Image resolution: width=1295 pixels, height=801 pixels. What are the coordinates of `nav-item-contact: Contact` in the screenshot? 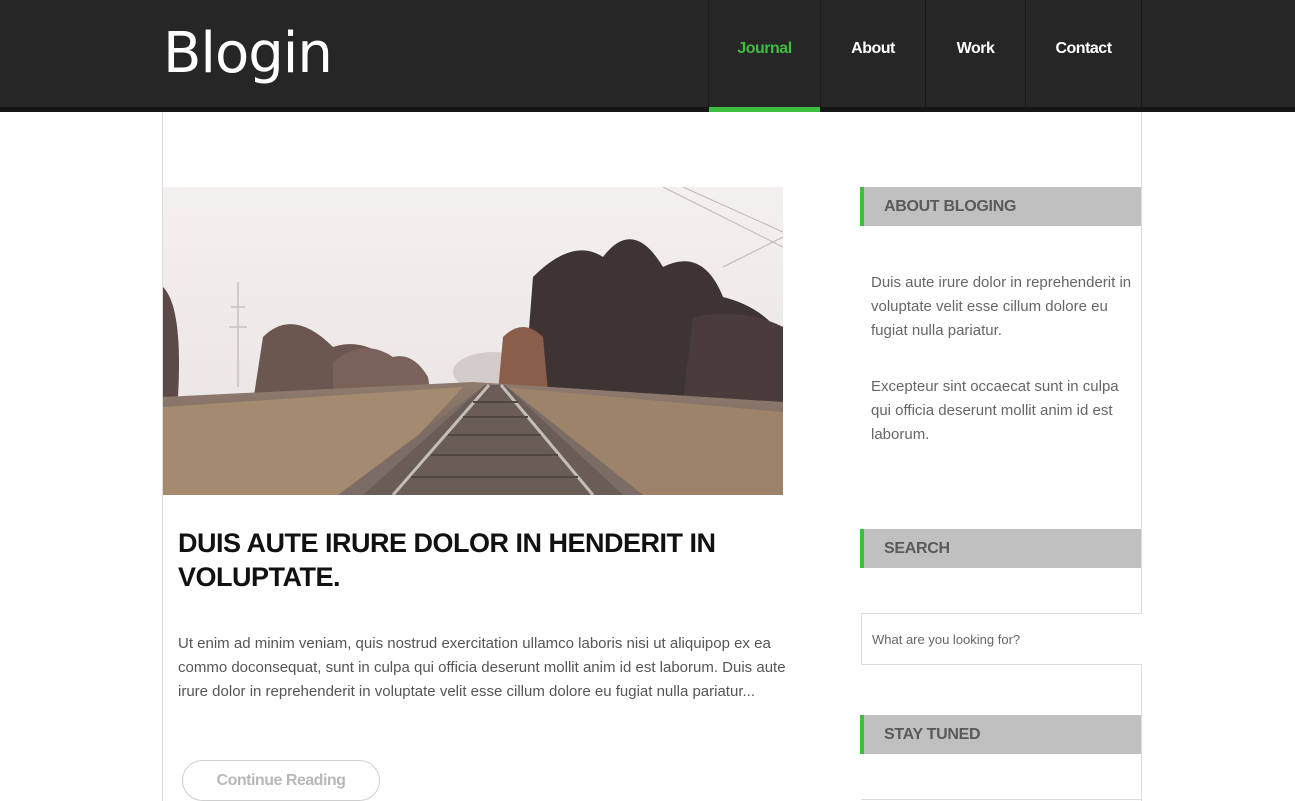 It's located at (1083, 53).